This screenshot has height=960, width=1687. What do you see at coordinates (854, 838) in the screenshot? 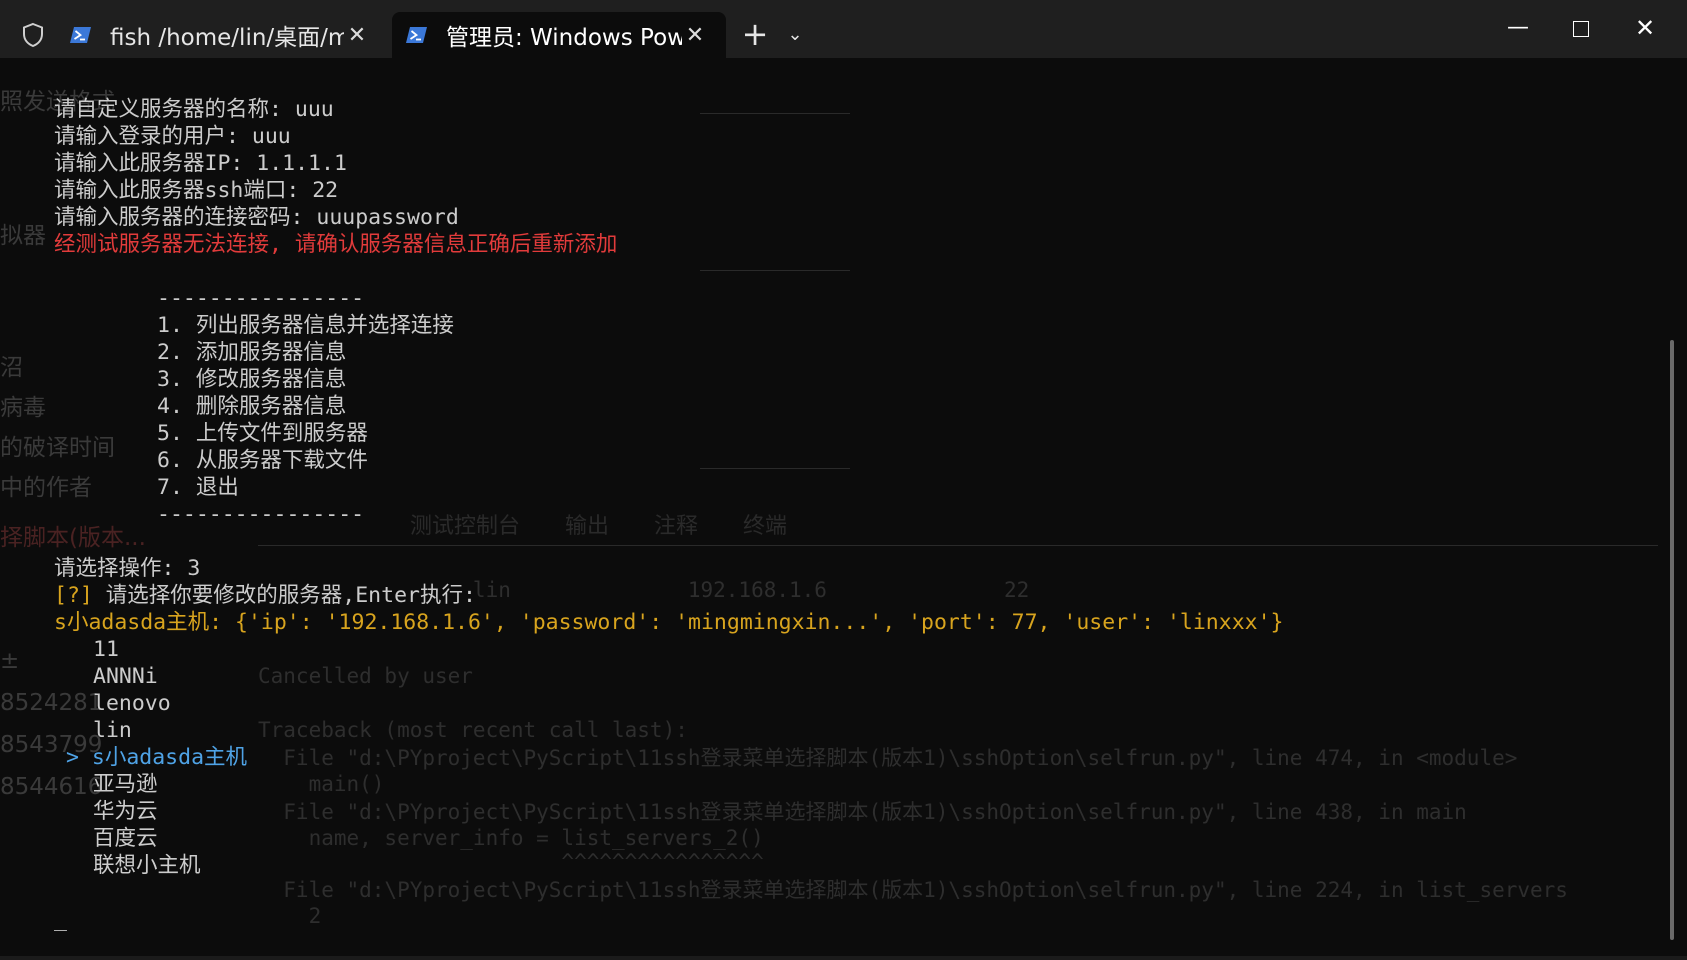
I see `server-option: 百度云` at bounding box center [854, 838].